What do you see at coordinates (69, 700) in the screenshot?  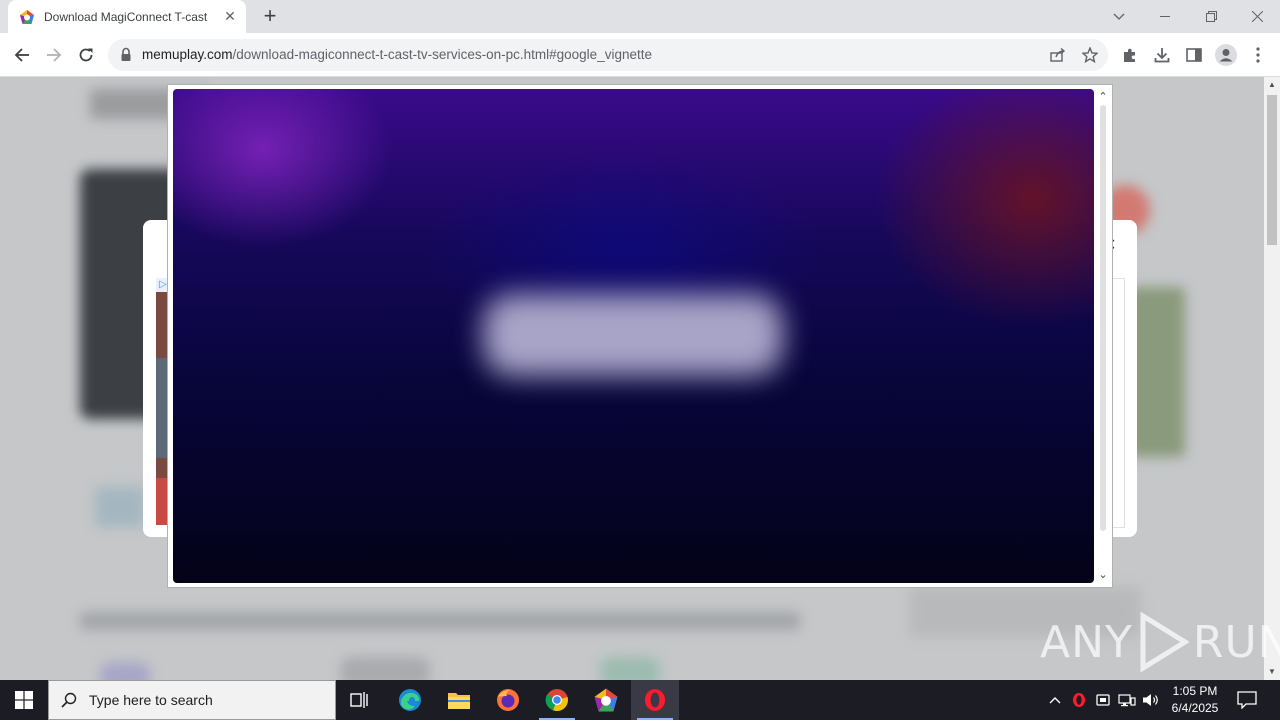 I see `search-icon` at bounding box center [69, 700].